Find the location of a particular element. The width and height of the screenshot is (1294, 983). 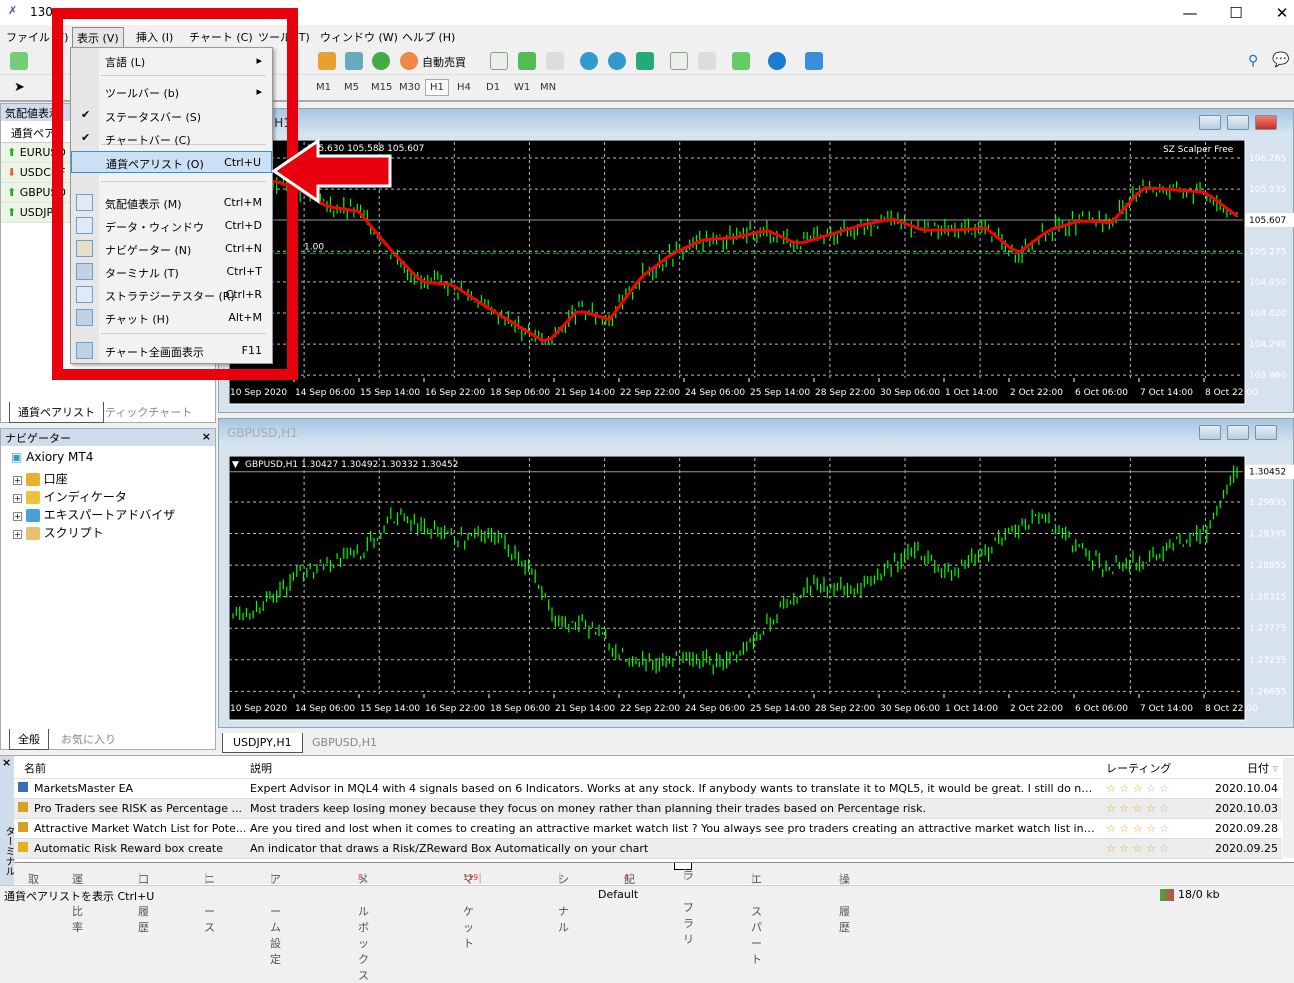

cursor-icon: ➤ is located at coordinates (19, 87).